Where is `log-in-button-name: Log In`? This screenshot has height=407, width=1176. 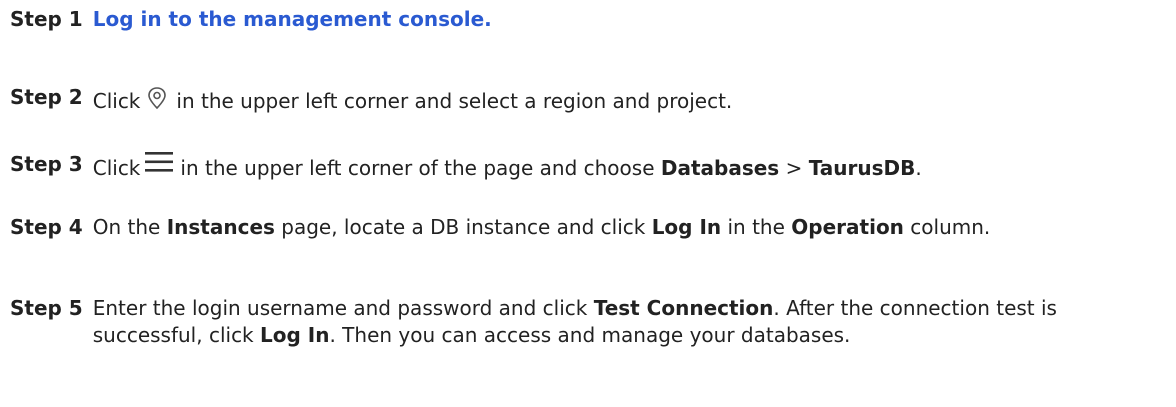
log-in-button-name: Log In is located at coordinates (295, 335).